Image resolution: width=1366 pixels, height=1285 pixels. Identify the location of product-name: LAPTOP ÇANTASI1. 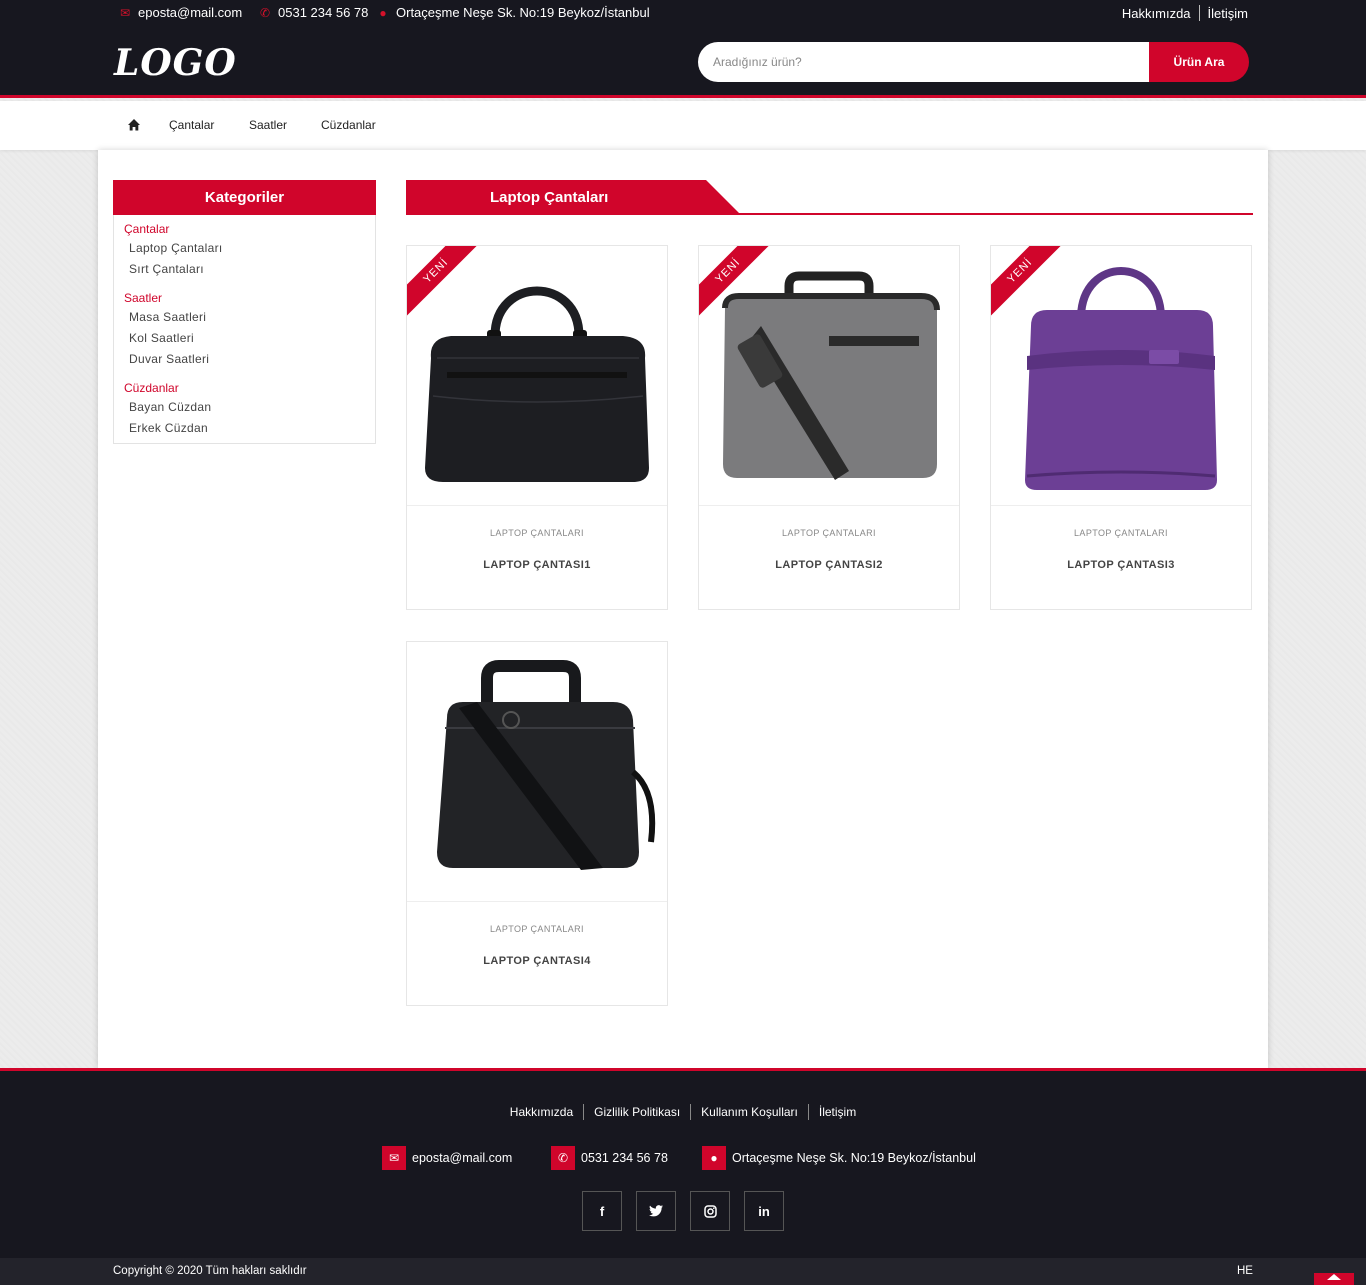
(537, 565).